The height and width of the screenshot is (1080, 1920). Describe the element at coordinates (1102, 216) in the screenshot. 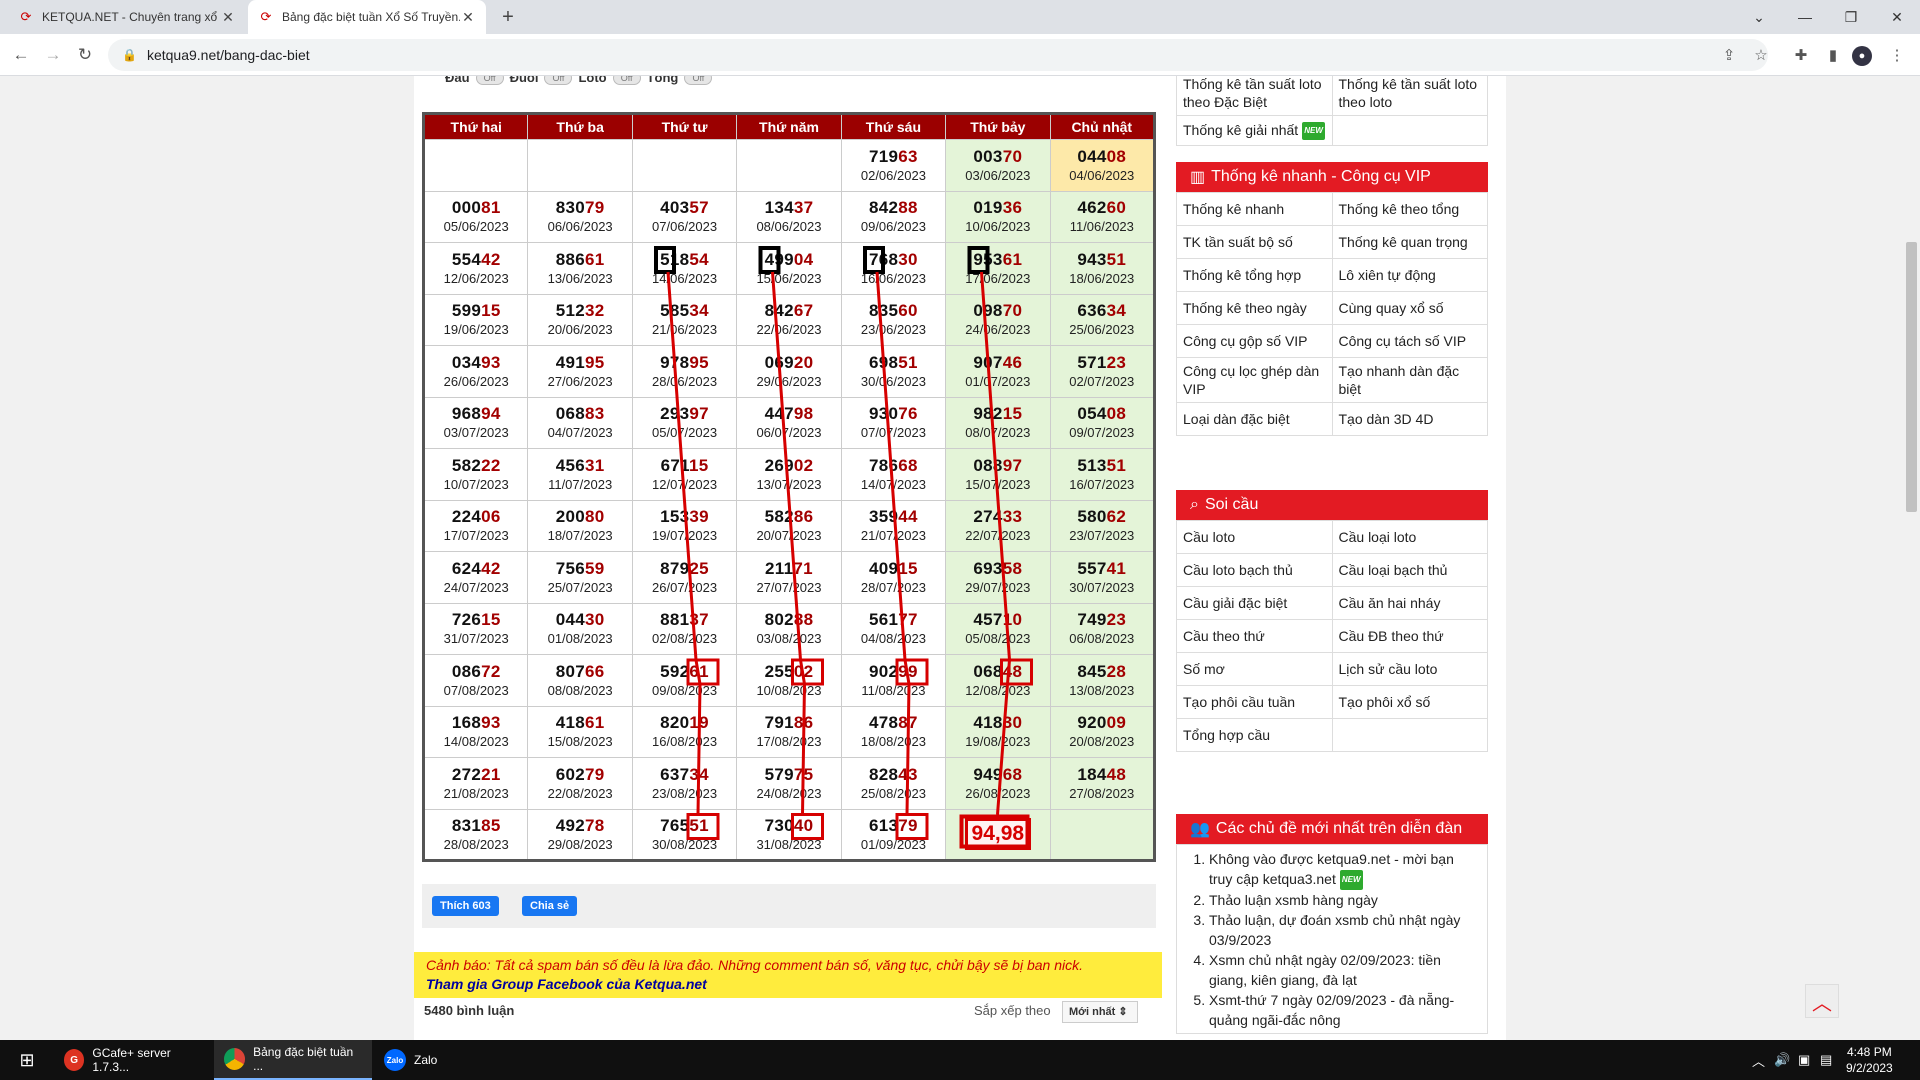

I see `result-cell: 46260 11/06/2023` at that location.